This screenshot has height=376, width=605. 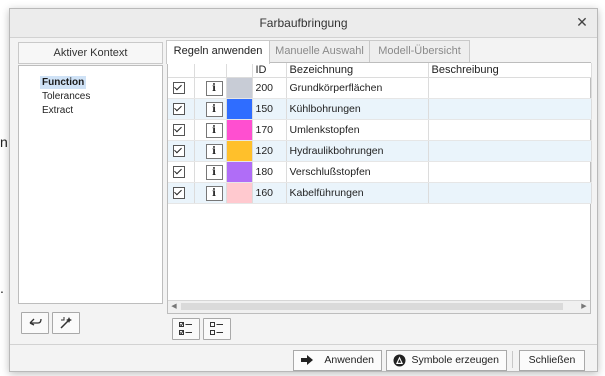 I want to click on context-item-tolerances: Tolerances, so click(x=66, y=96).